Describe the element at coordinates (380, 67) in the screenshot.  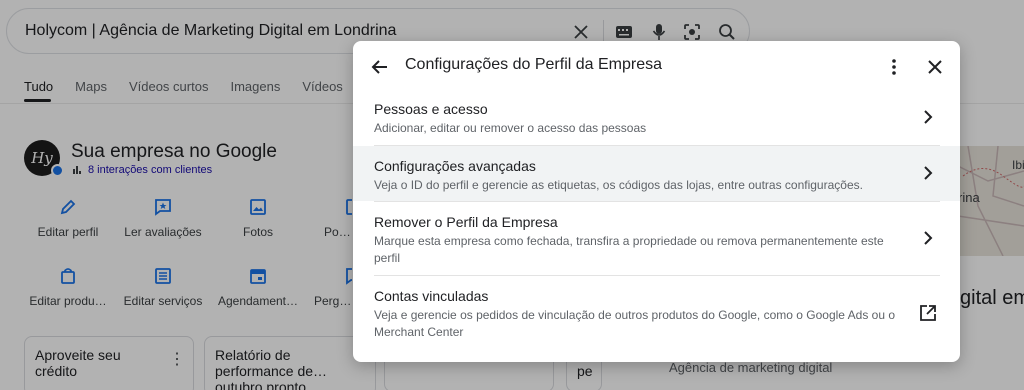
I see `back-arrow-icon` at that location.